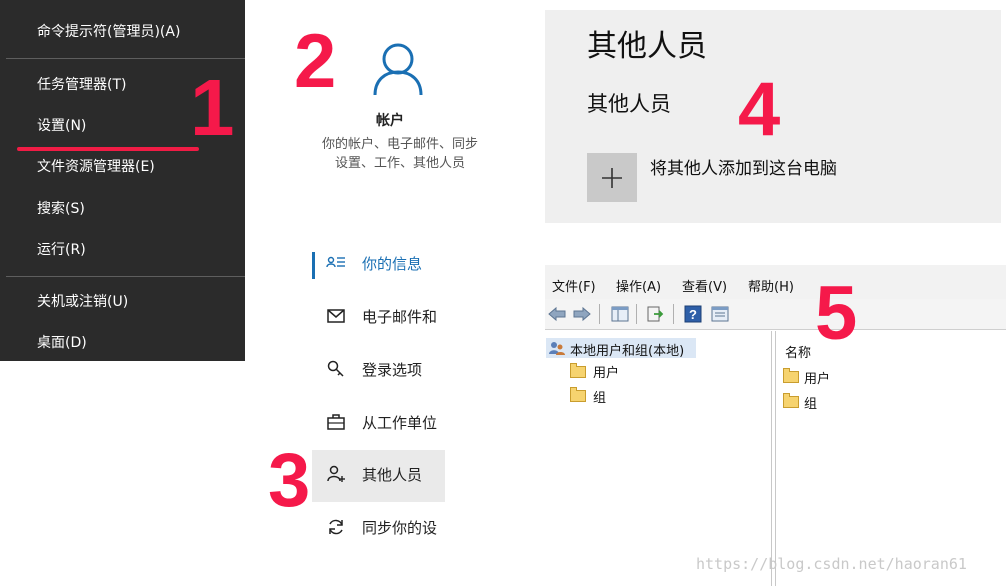 This screenshot has width=1006, height=586. I want to click on help-icon: ?, so click(693, 314).